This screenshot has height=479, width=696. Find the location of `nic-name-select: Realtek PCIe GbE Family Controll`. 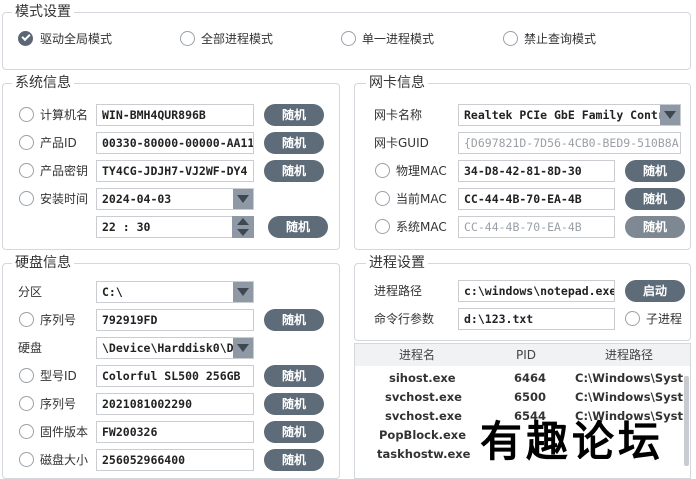

nic-name-select: Realtek PCIe GbE Family Controll is located at coordinates (569, 115).